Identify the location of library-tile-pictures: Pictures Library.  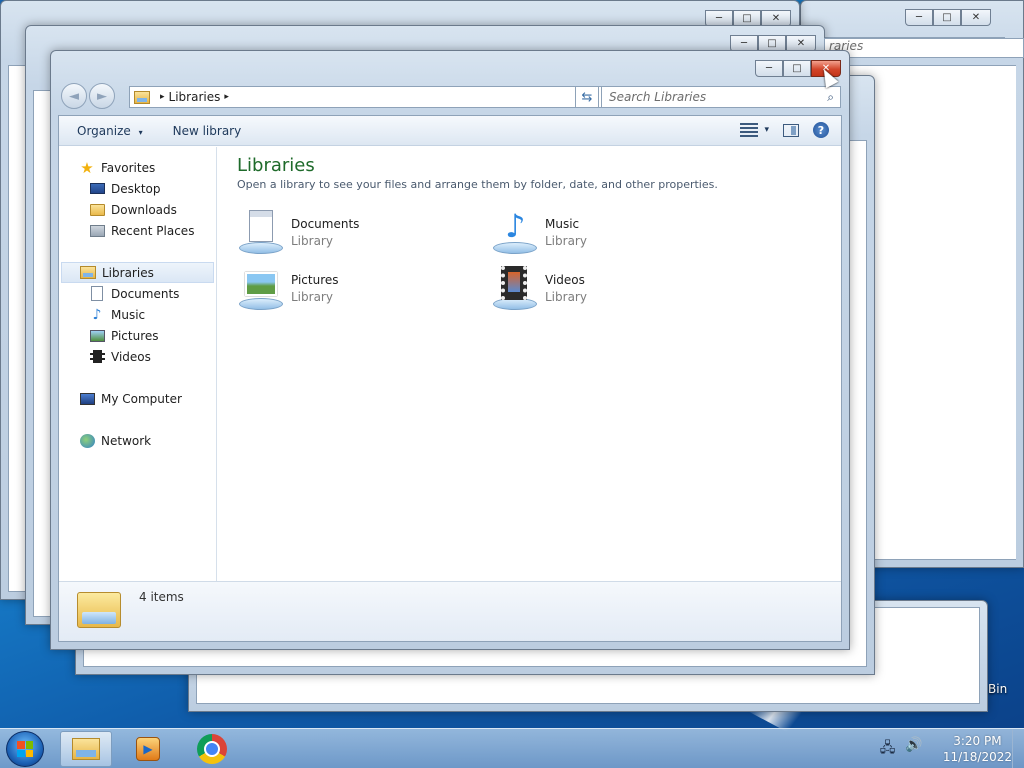
(357, 288).